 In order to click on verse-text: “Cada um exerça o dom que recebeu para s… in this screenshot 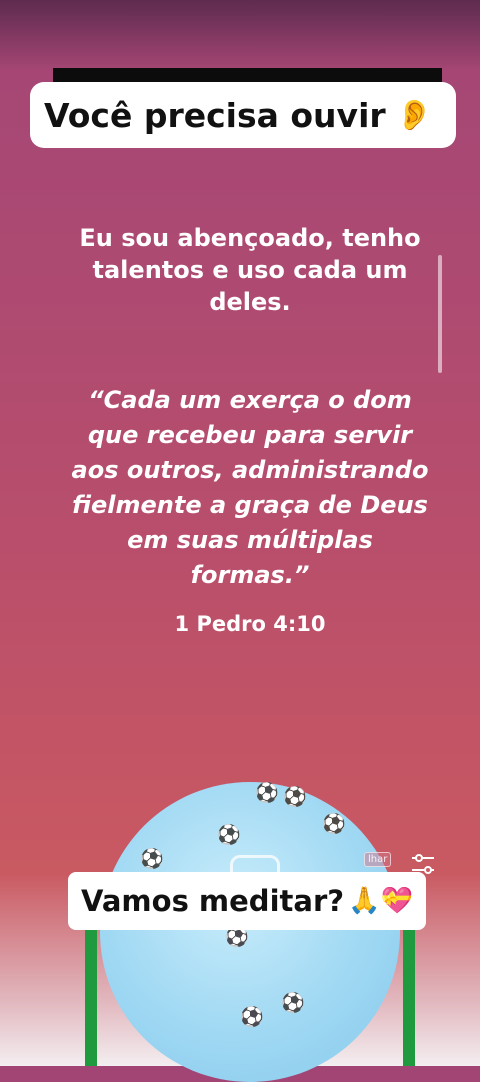, I will do `click(250, 487)`.